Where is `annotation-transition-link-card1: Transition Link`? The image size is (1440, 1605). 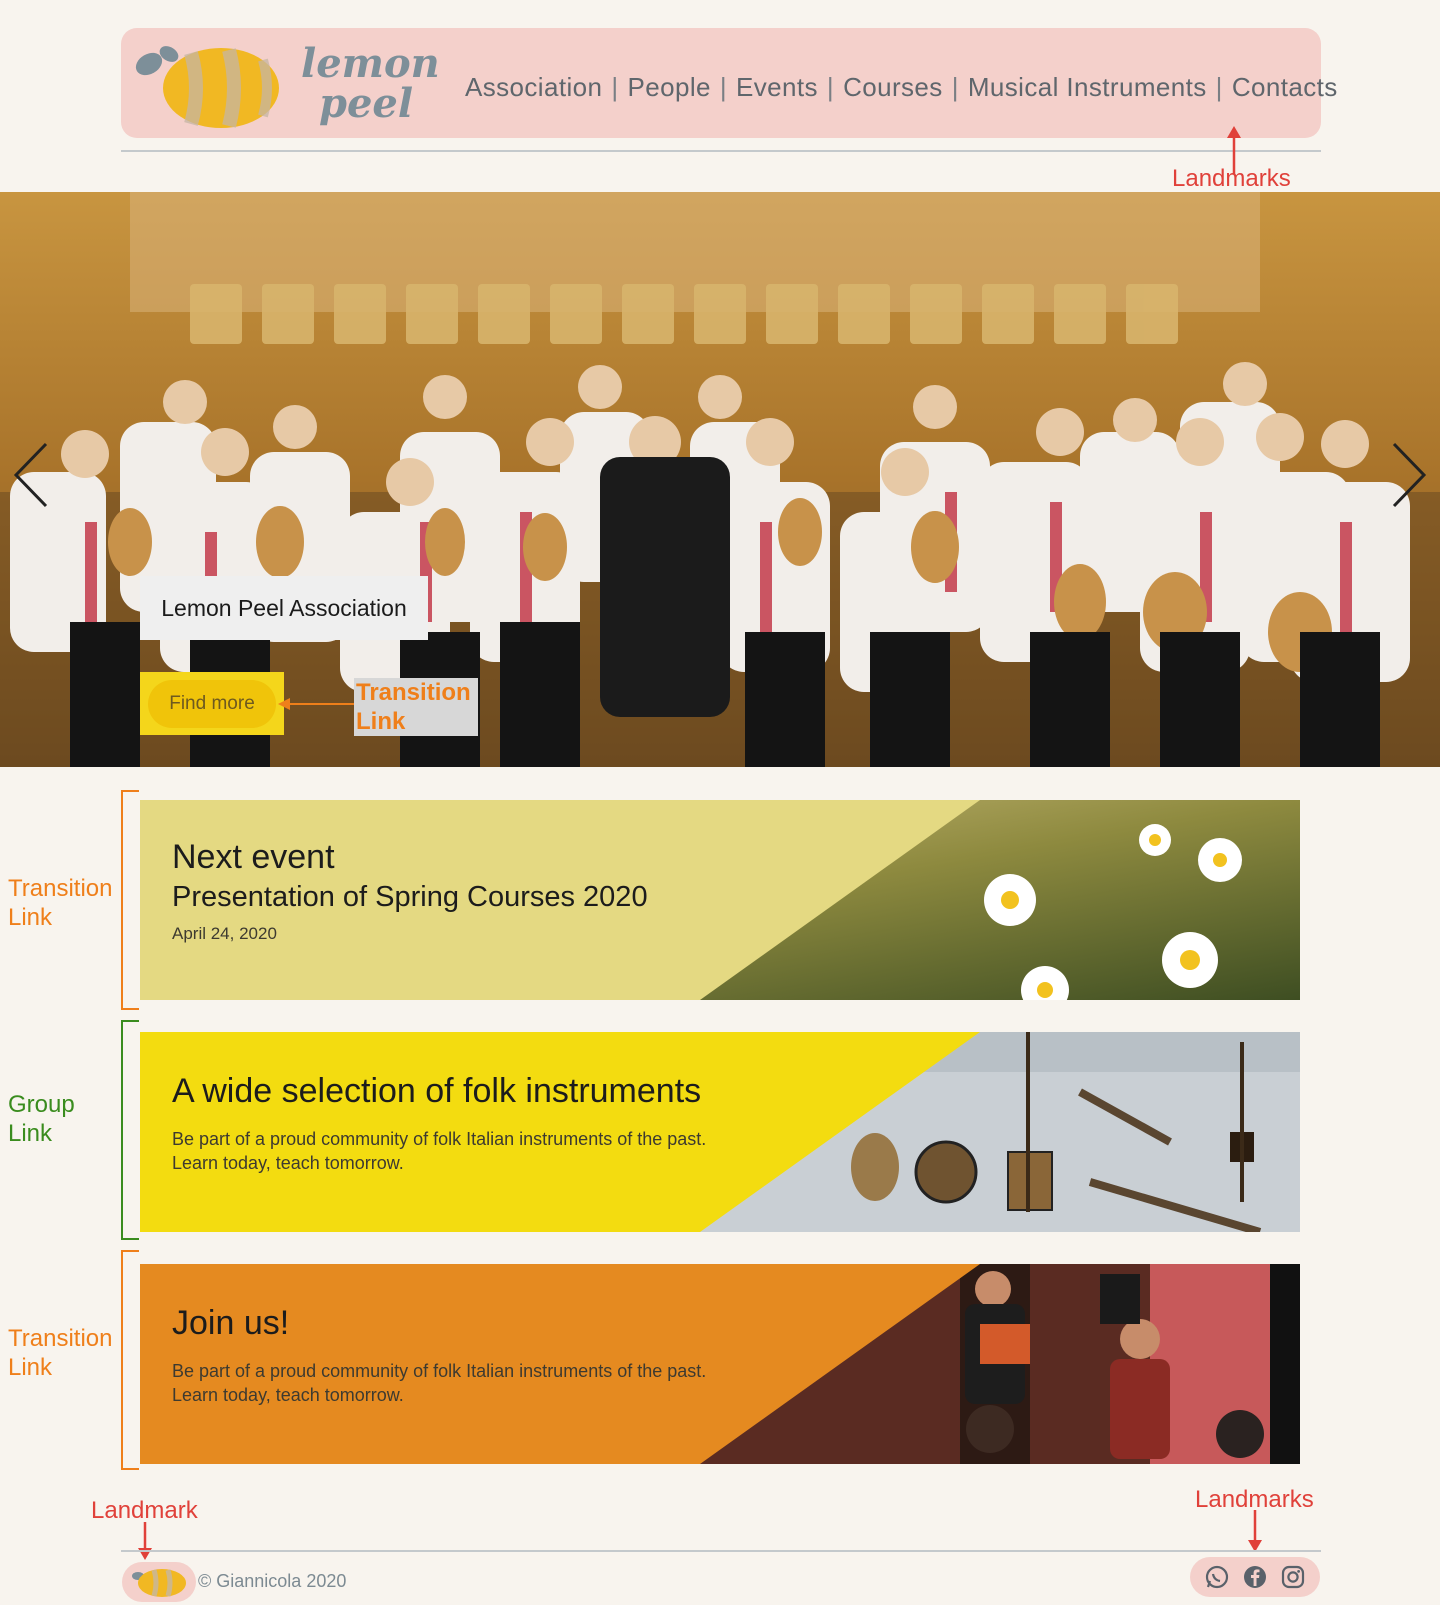 annotation-transition-link-card1: Transition Link is located at coordinates (60, 903).